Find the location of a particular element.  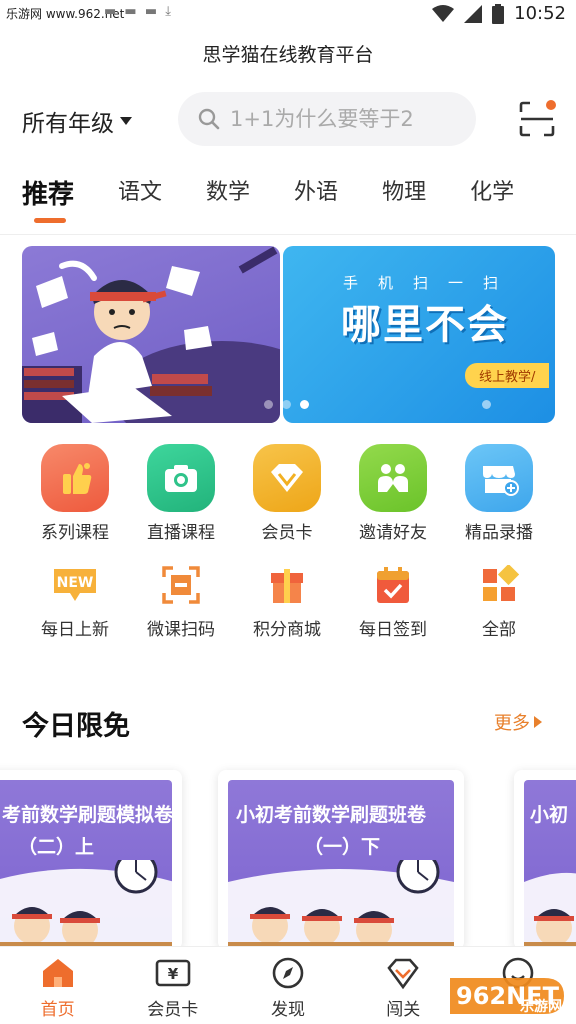

store-icon is located at coordinates (499, 478).